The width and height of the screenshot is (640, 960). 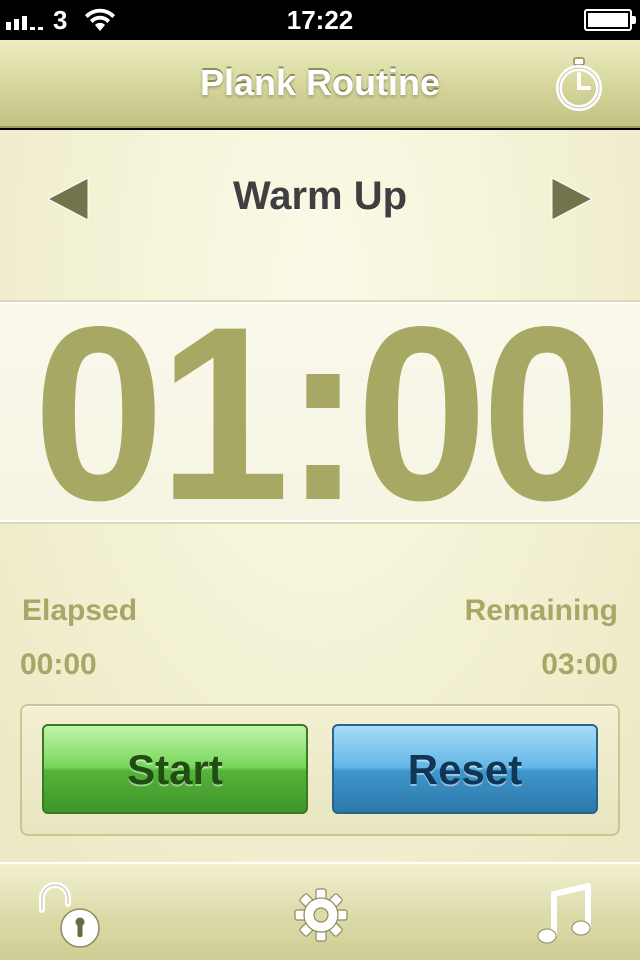 What do you see at coordinates (572, 199) in the screenshot?
I see `triangle-right-icon` at bounding box center [572, 199].